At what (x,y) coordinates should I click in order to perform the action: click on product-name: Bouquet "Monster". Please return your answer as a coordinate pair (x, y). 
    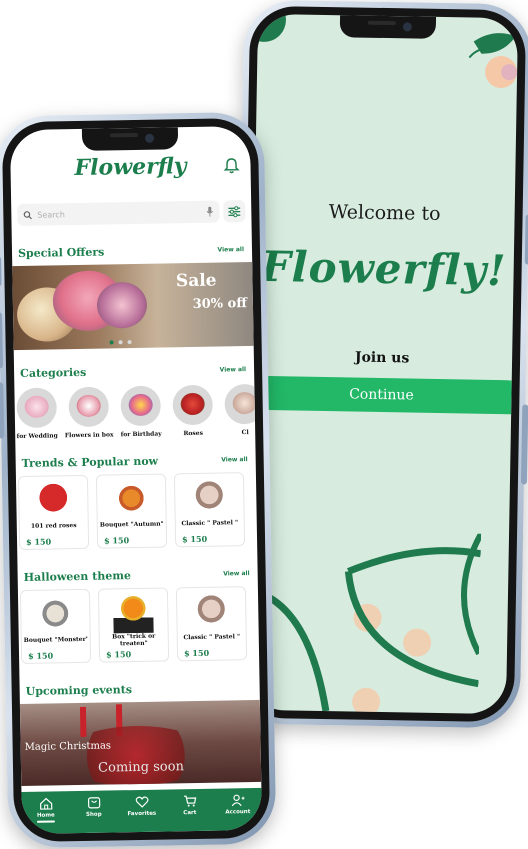
    Looking at the image, I should click on (55, 639).